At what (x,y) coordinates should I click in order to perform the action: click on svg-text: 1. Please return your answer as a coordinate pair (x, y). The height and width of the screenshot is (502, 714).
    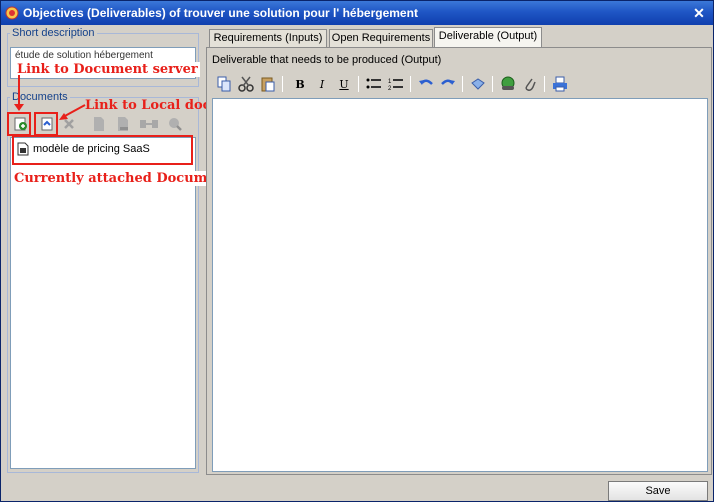
    Looking at the image, I should click on (390, 82).